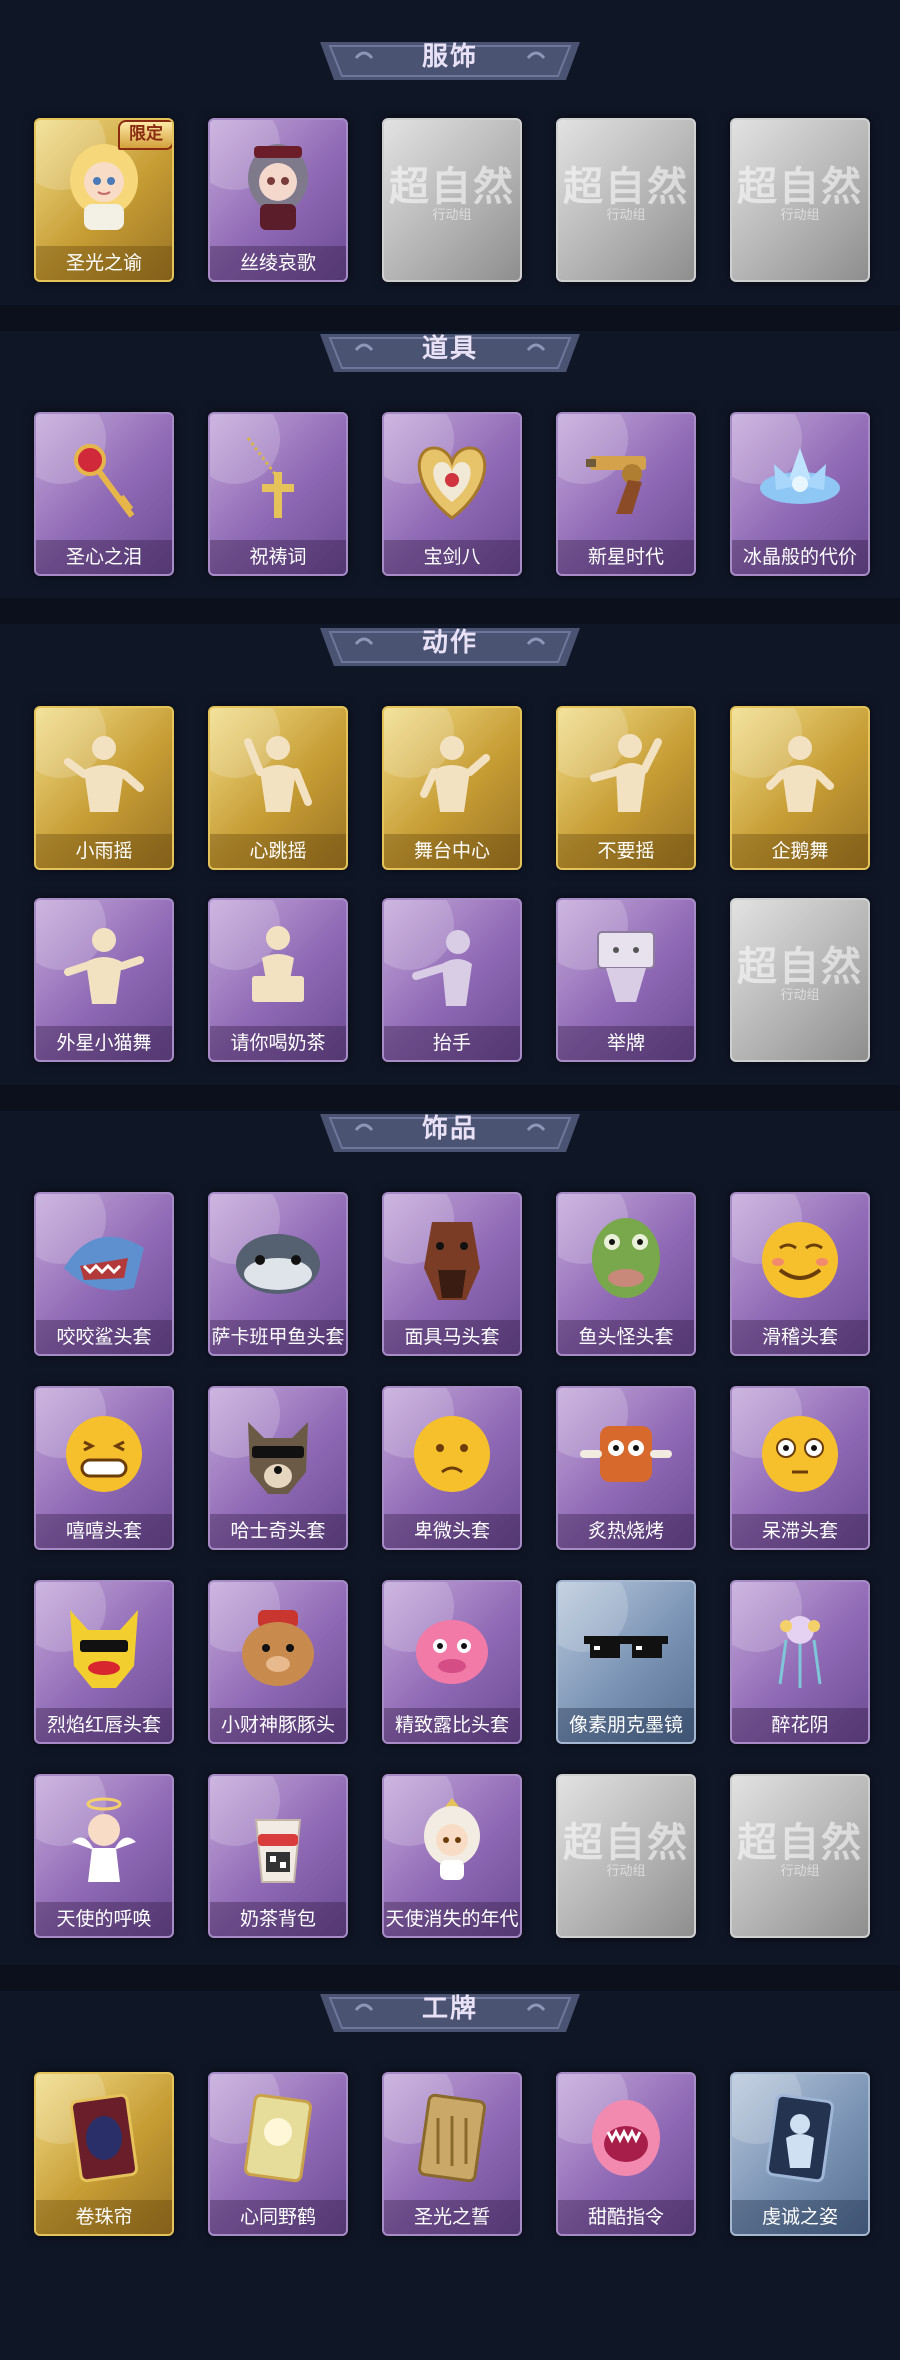 The image size is (900, 2360). What do you see at coordinates (452, 1454) in the screenshot?
I see `humble-head-icon` at bounding box center [452, 1454].